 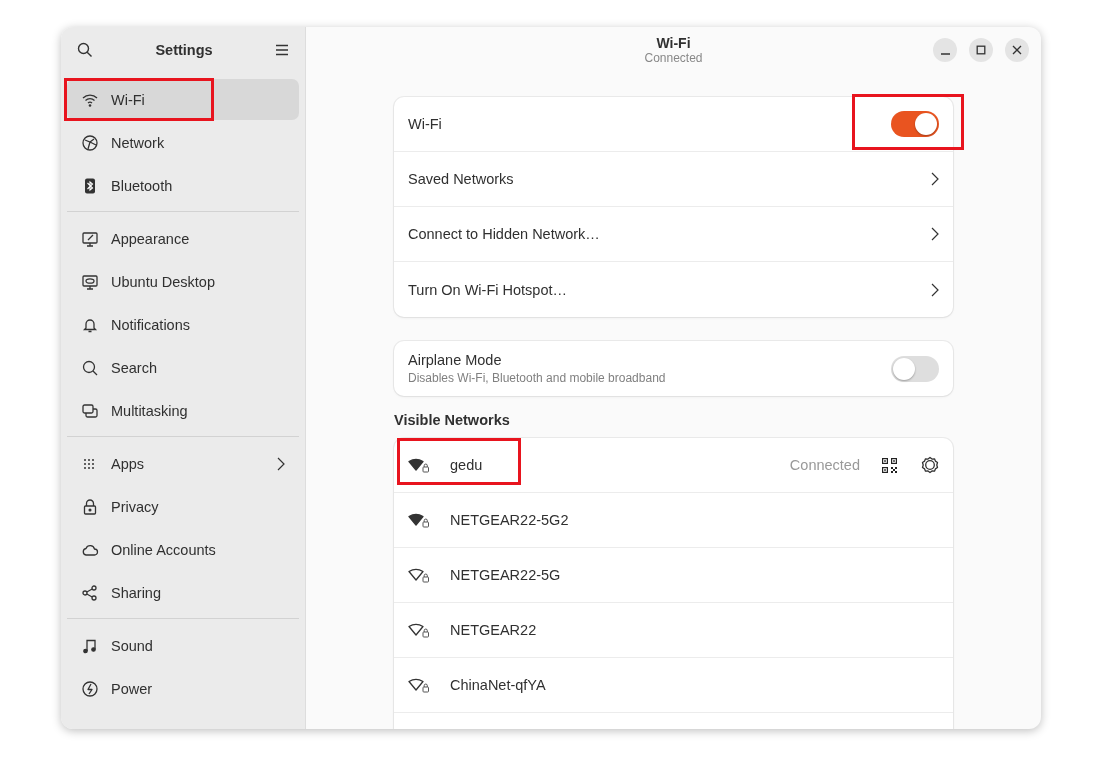 What do you see at coordinates (425, 124) in the screenshot?
I see `row-label: Wi-Fi` at bounding box center [425, 124].